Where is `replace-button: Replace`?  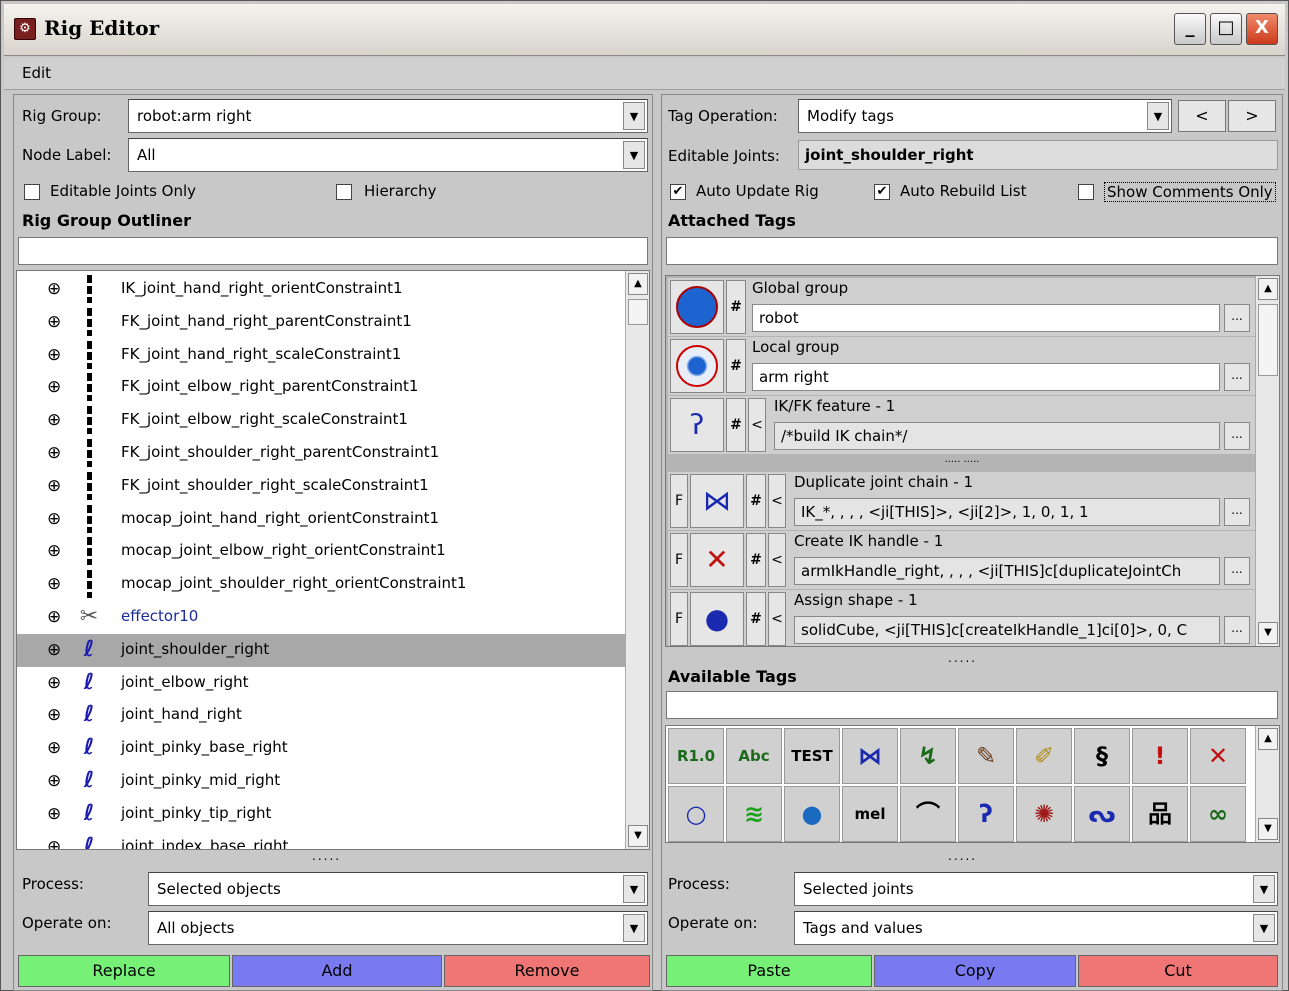
replace-button: Replace is located at coordinates (124, 971).